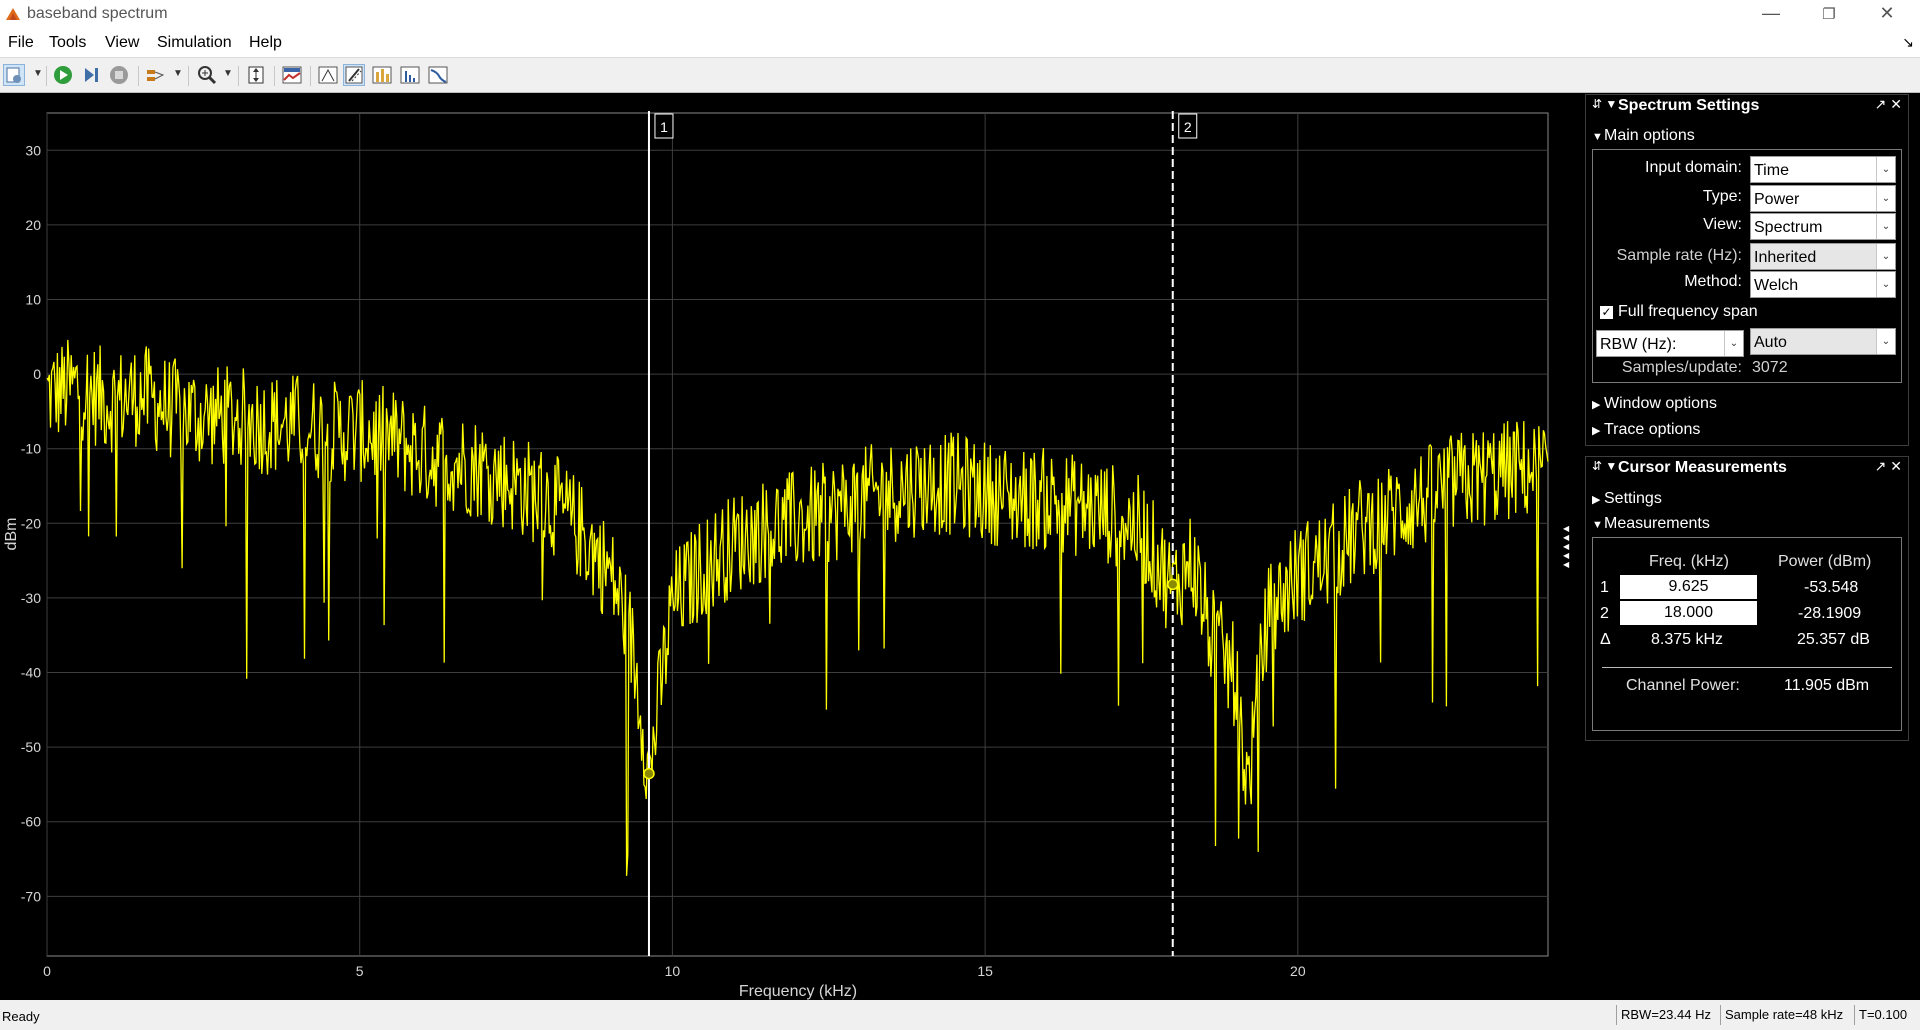 The width and height of the screenshot is (1920, 1030). Describe the element at coordinates (292, 75) in the screenshot. I see `style-icon` at that location.